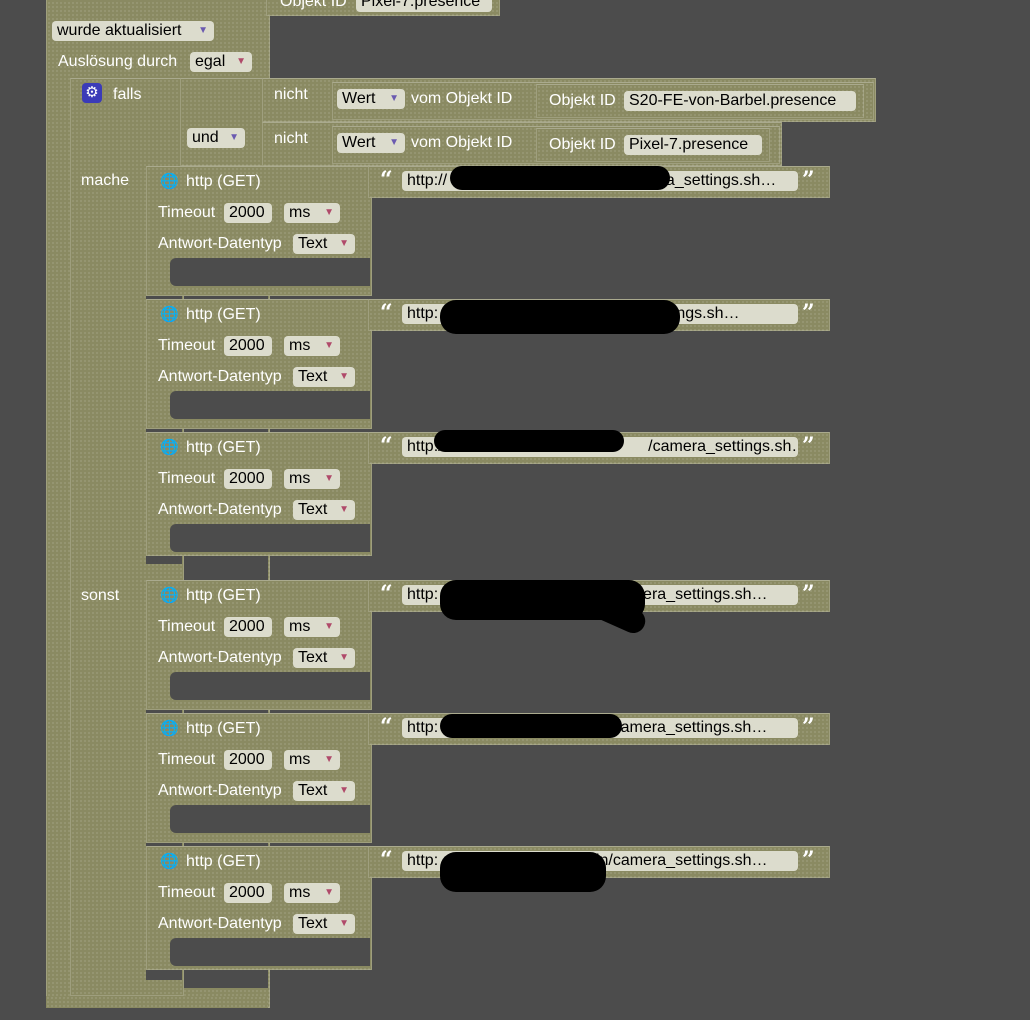 The width and height of the screenshot is (1030, 1020). Describe the element at coordinates (118, 61) in the screenshot. I see `trigger-label: Auslösung durch` at that location.